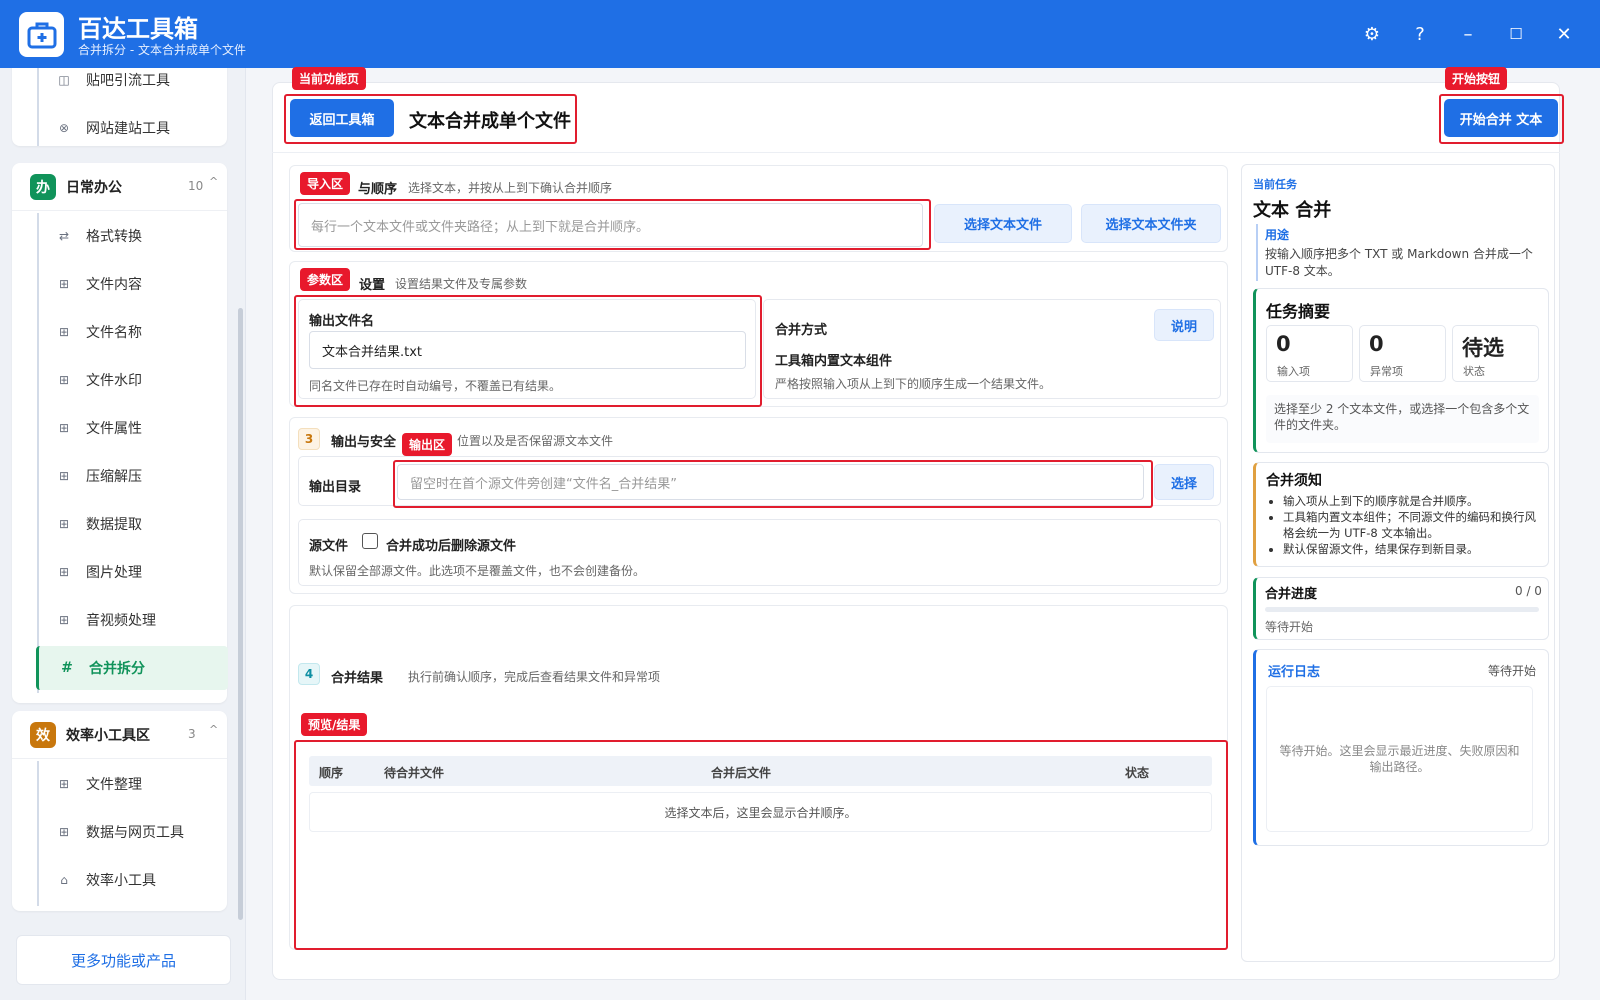  What do you see at coordinates (1564, 34) in the screenshot?
I see `close-icon: ✕` at bounding box center [1564, 34].